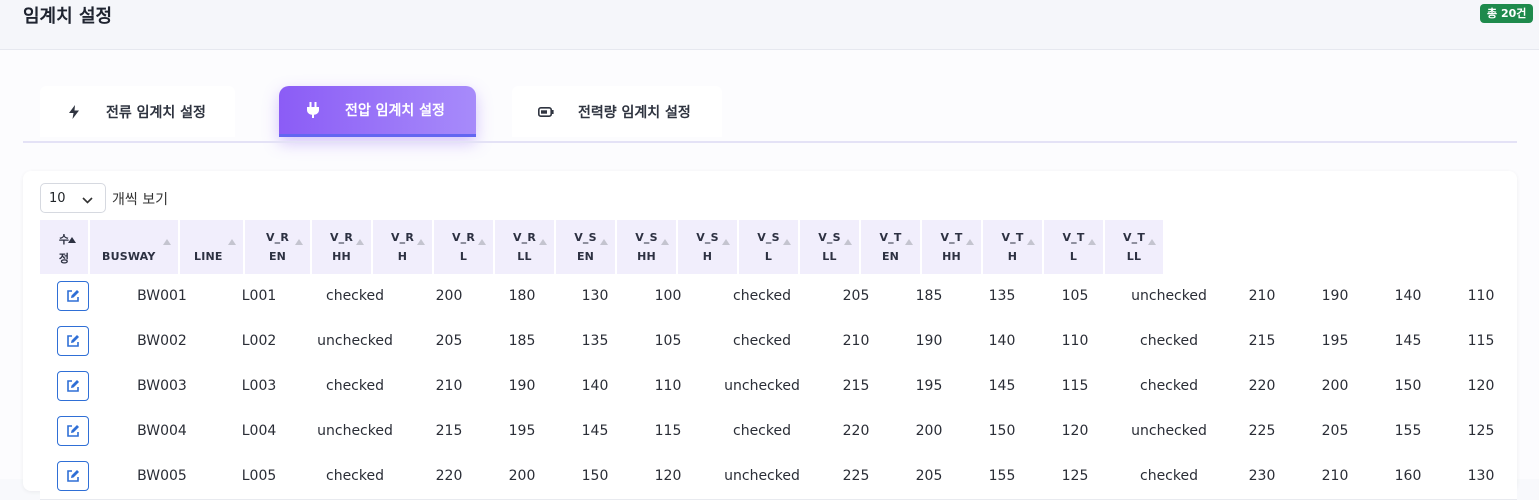  What do you see at coordinates (162, 296) in the screenshot?
I see `table-cell: BW001` at bounding box center [162, 296].